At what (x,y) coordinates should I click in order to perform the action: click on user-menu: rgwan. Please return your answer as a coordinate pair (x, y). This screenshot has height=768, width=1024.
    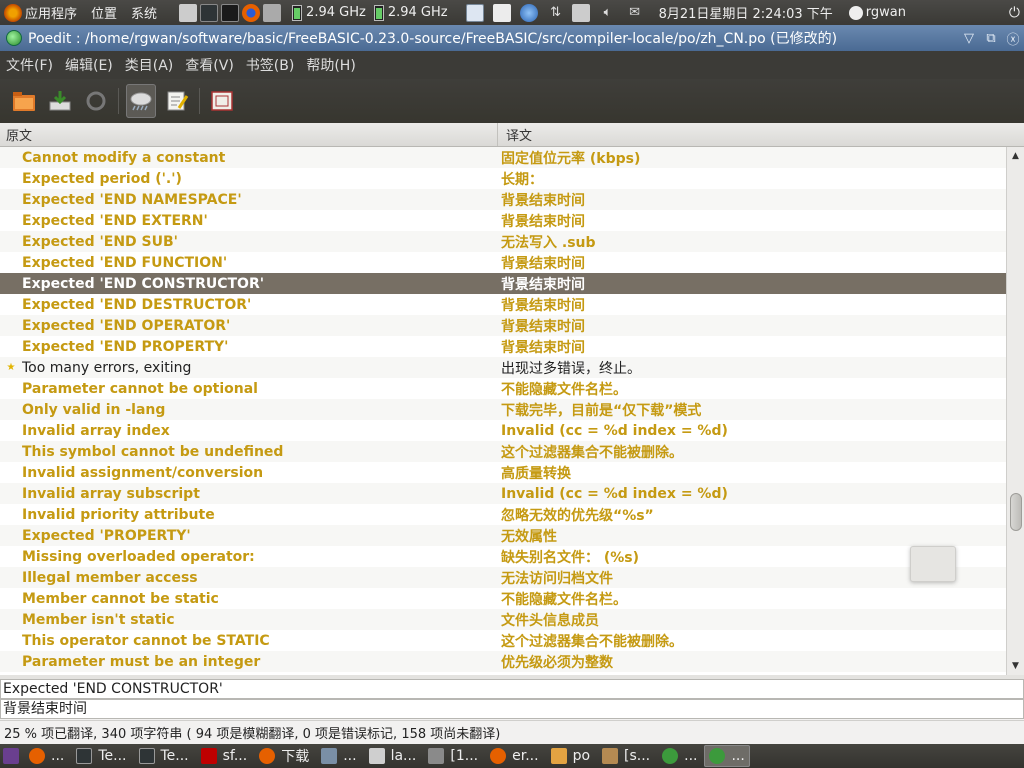
    Looking at the image, I should click on (877, 12).